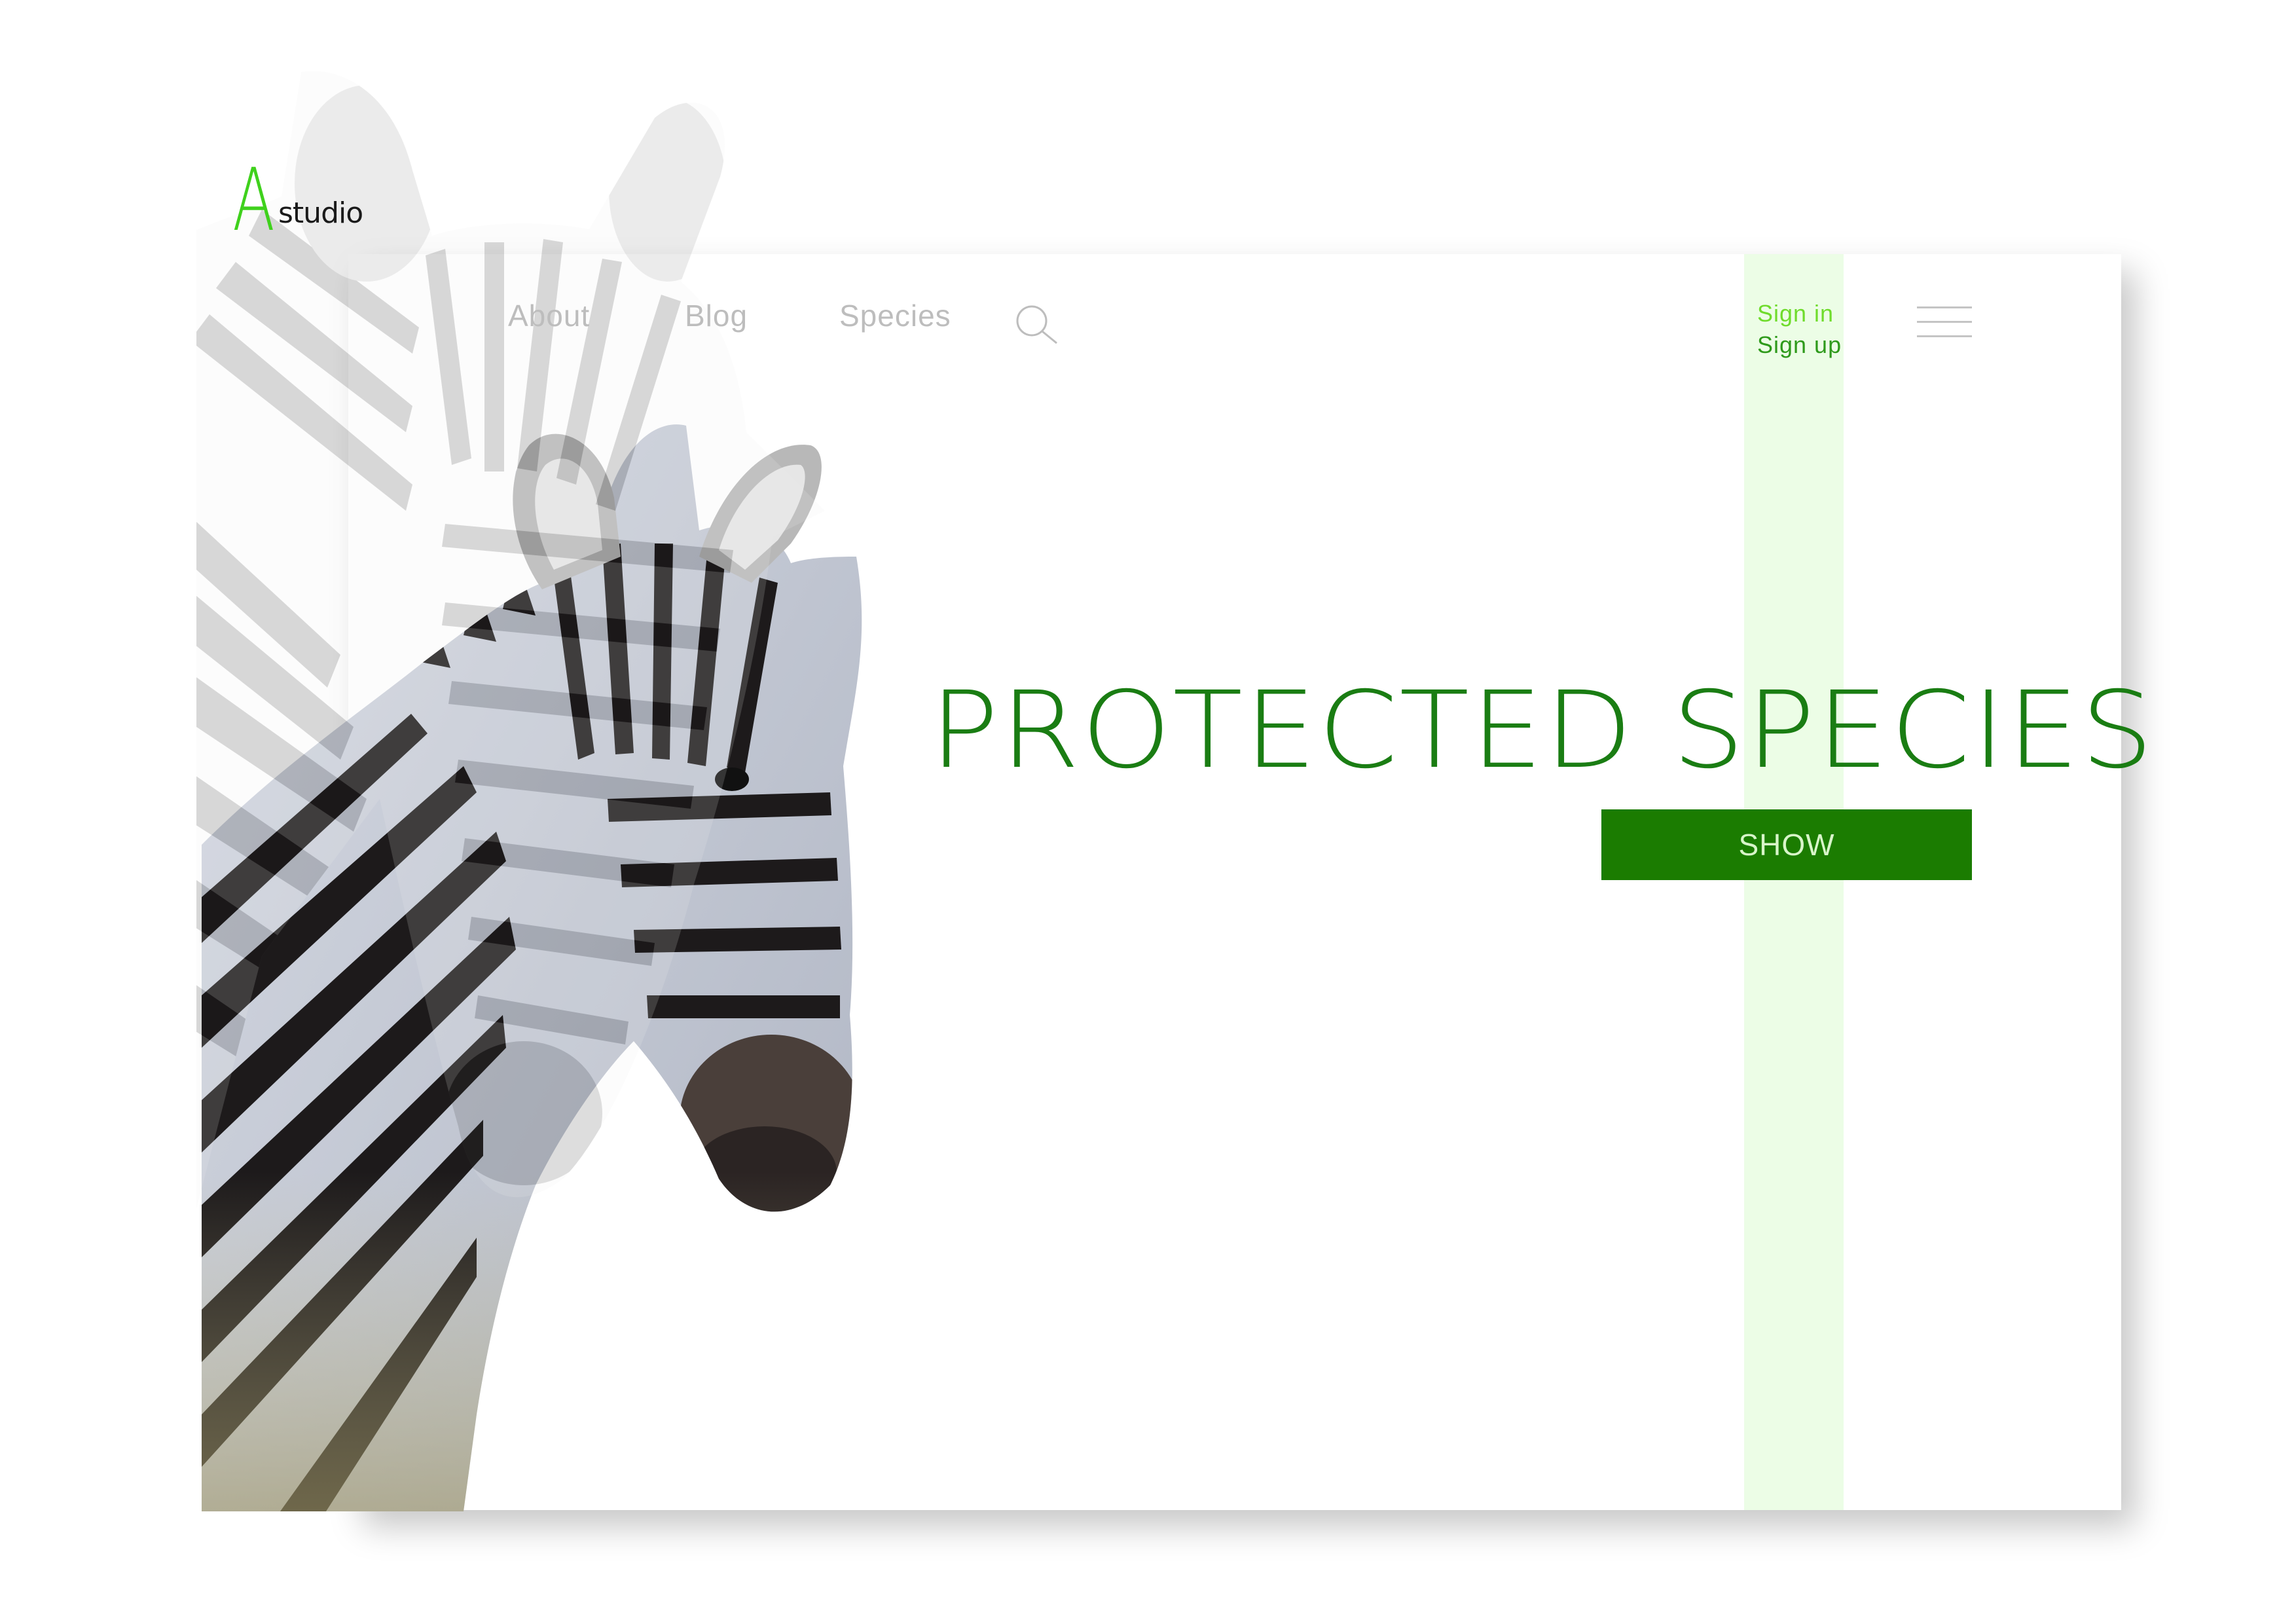 This screenshot has height=1624, width=2296. Describe the element at coordinates (1795, 313) in the screenshot. I see `sign-in-link: Sign in` at that location.